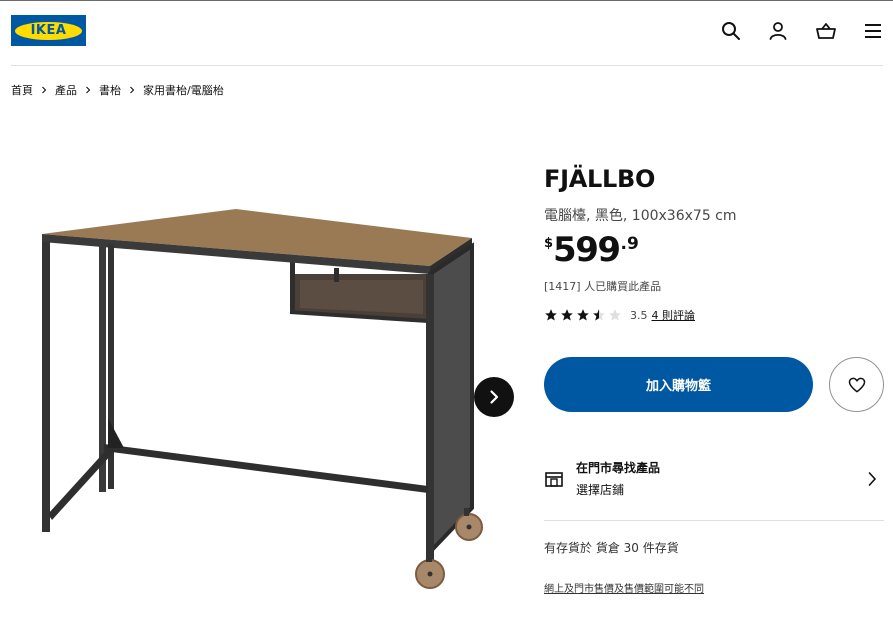 The image size is (893, 640). I want to click on reviews-link: 4 則評論, so click(674, 315).